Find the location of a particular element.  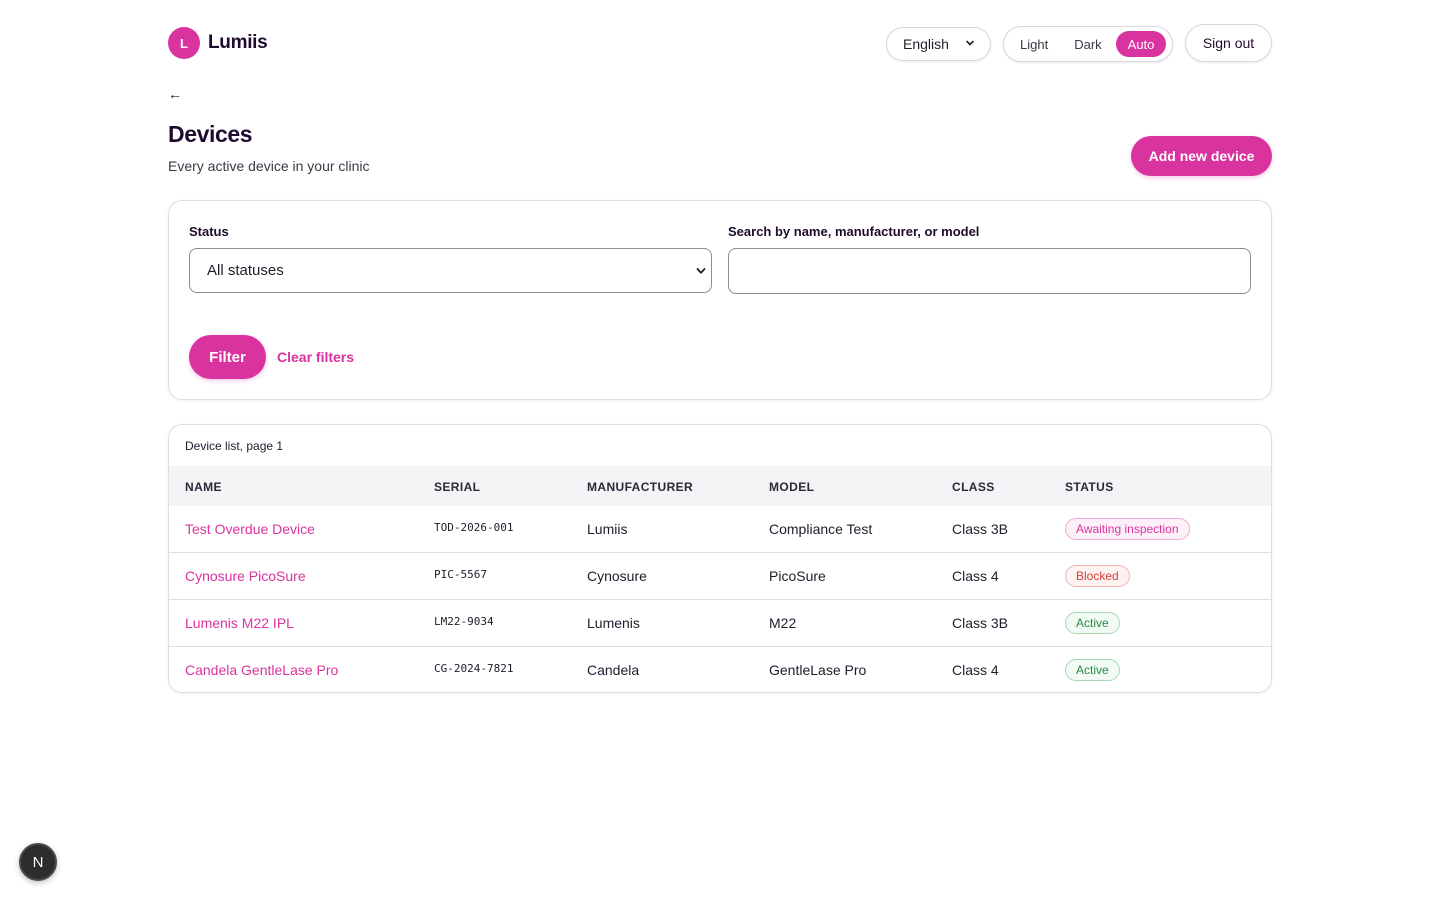

add-device-button: Add new device is located at coordinates (1201, 156).